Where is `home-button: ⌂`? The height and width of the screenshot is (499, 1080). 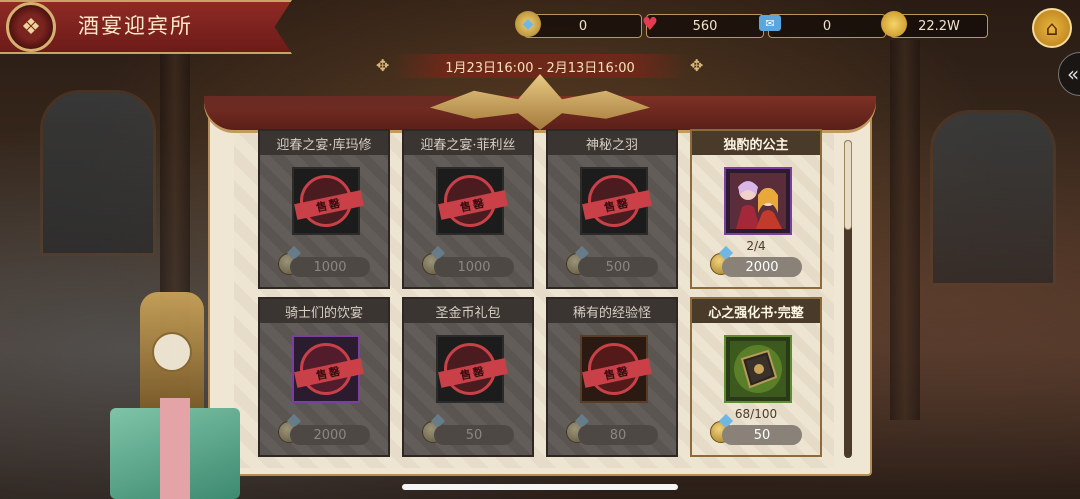
home-button: ⌂ is located at coordinates (1052, 28).